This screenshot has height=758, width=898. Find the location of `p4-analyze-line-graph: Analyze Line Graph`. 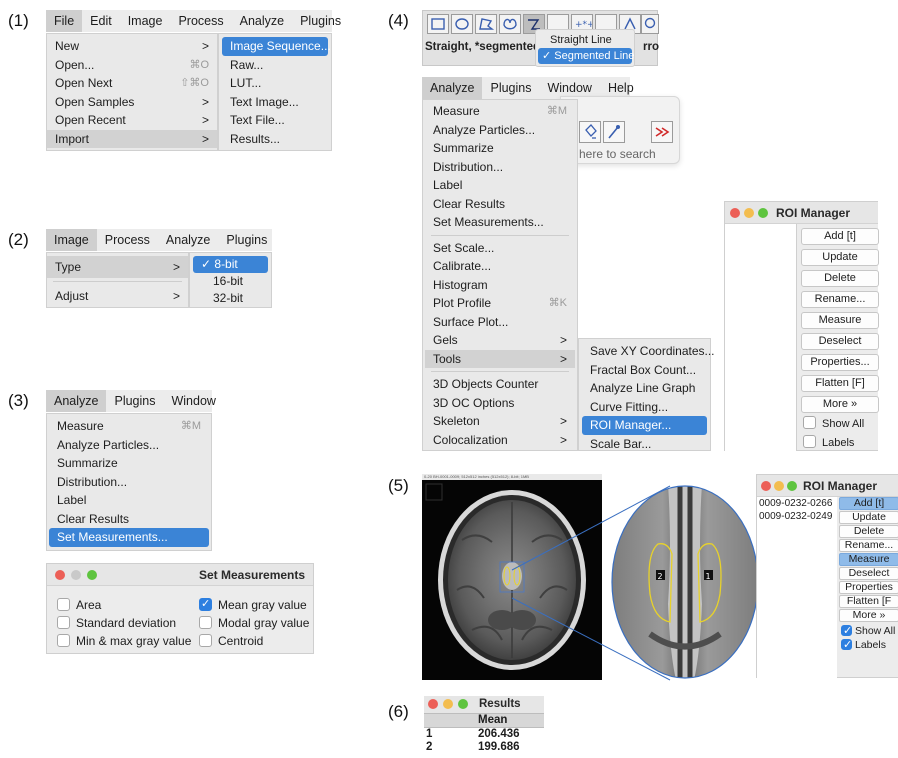

p4-analyze-line-graph: Analyze Line Graph is located at coordinates (644, 388).